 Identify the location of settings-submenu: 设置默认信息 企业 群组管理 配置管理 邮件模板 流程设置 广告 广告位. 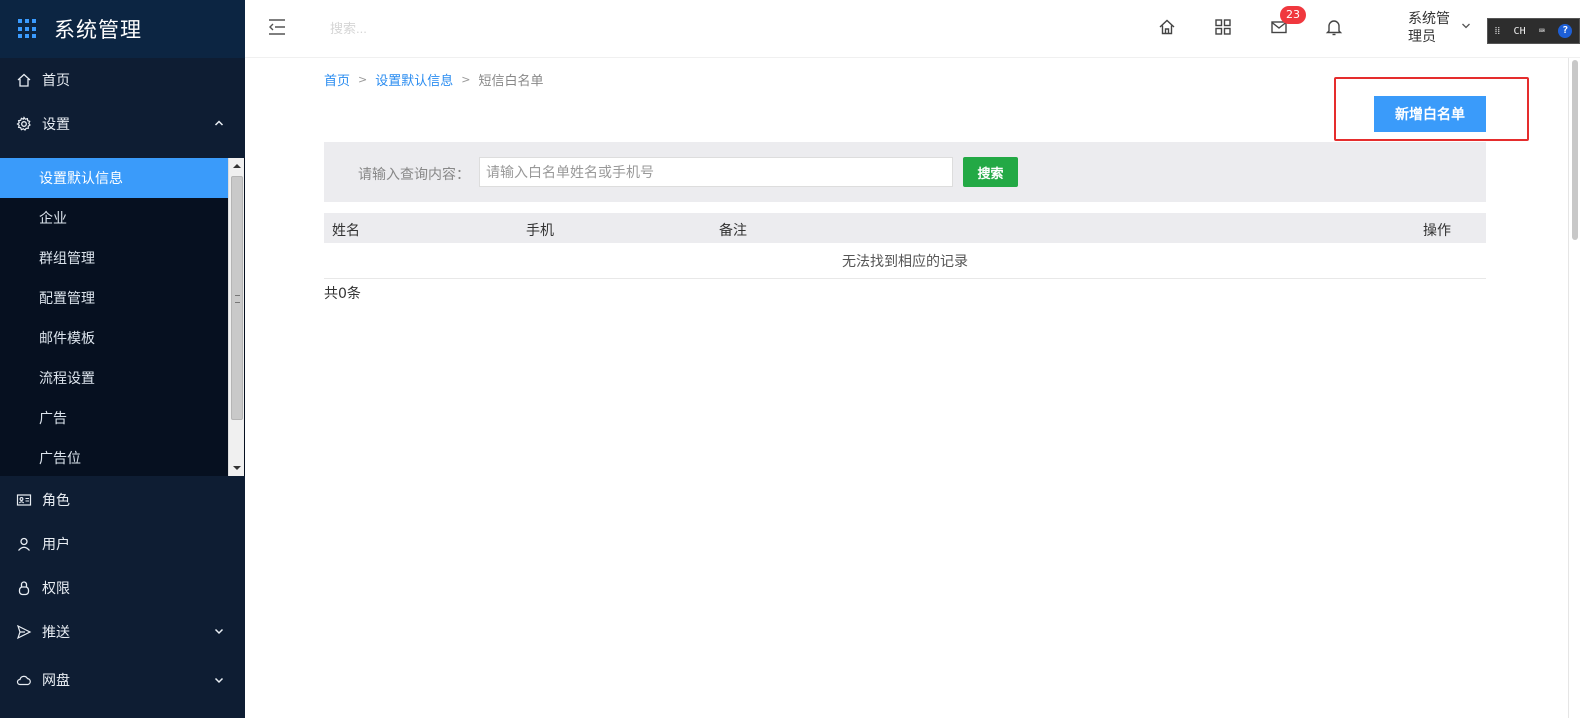
(122, 317).